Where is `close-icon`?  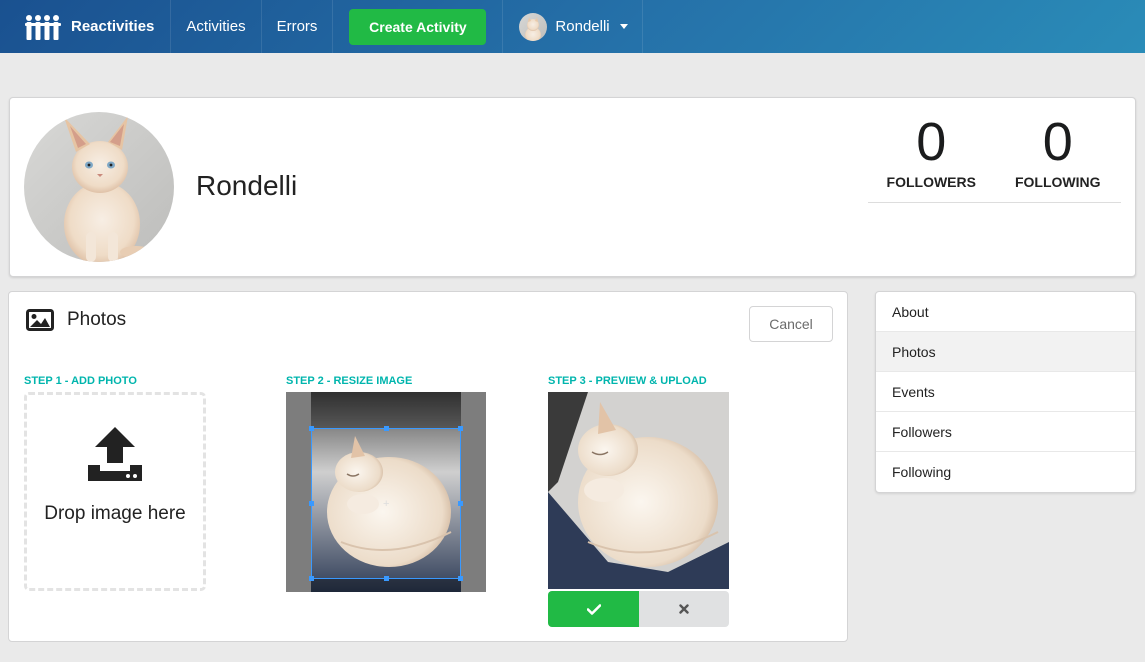
close-icon is located at coordinates (684, 609).